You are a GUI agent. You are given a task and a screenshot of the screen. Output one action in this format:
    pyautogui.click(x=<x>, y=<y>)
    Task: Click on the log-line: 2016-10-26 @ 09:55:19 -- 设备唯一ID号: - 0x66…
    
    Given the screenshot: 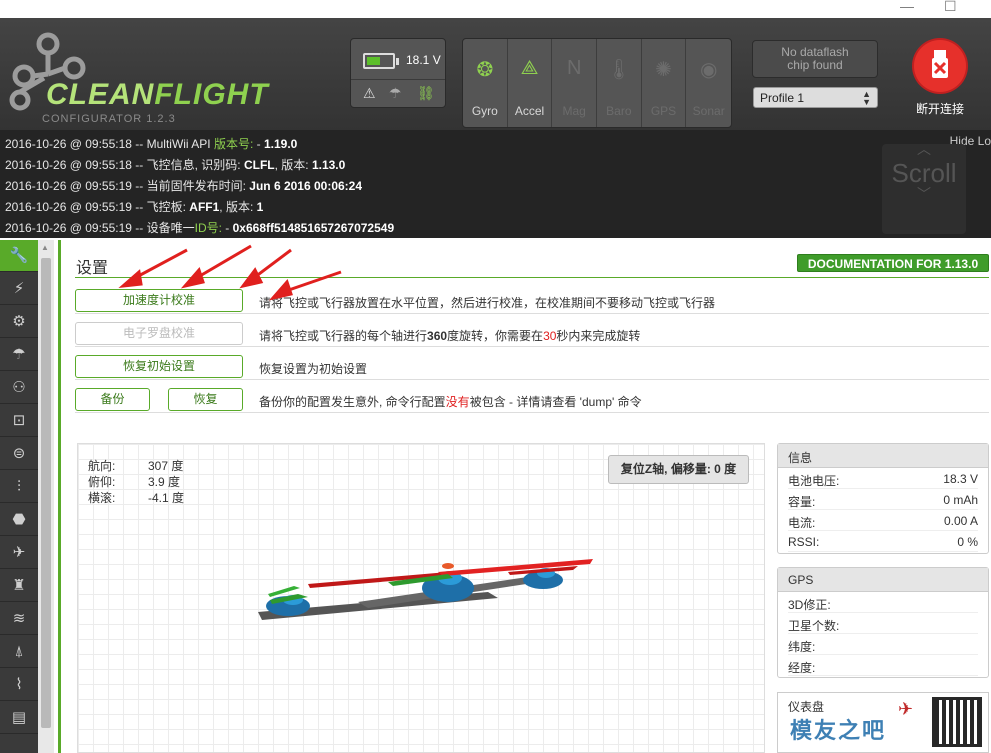 What is the action you would take?
    pyautogui.click(x=200, y=228)
    